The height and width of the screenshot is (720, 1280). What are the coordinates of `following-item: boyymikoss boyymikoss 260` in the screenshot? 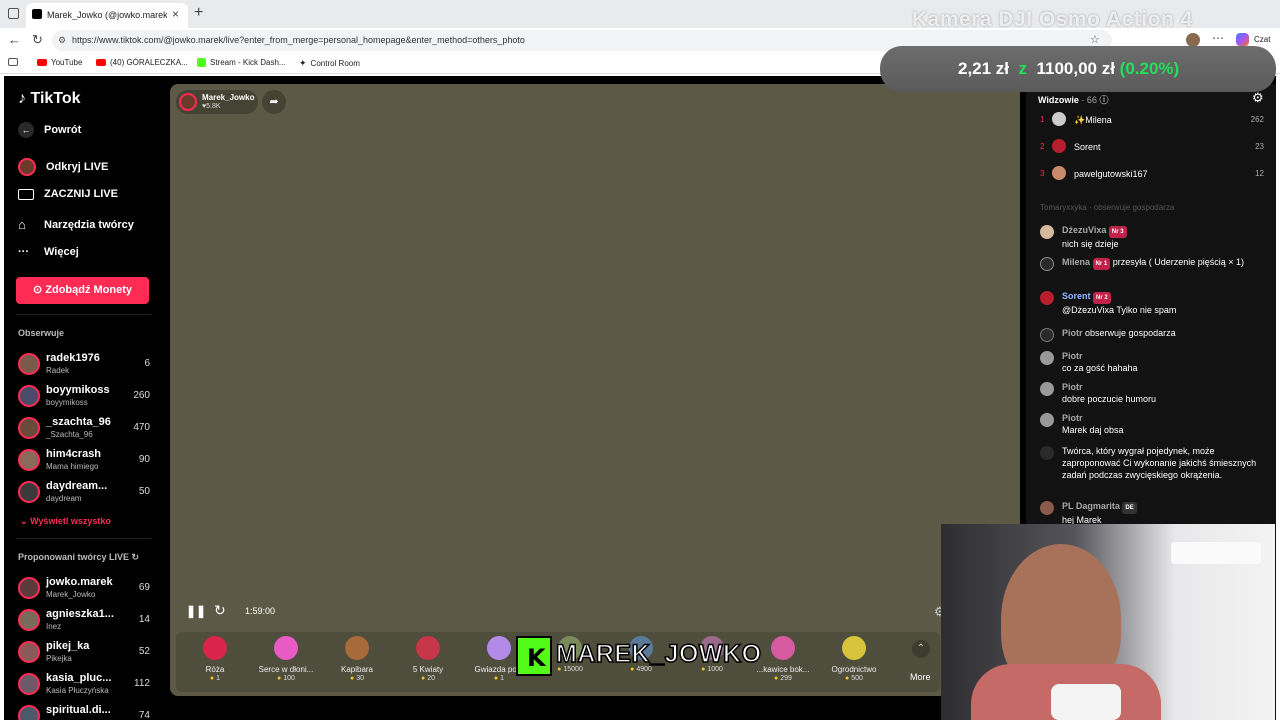 It's located at (84, 397).